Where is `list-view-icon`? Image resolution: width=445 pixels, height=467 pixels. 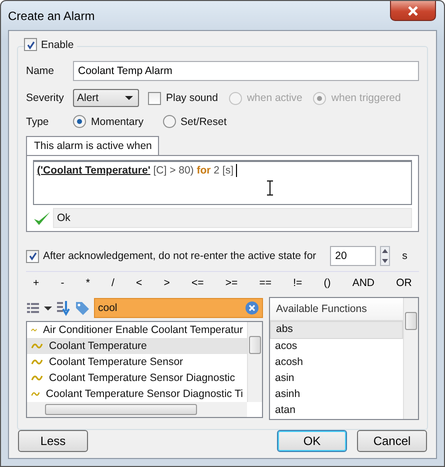 list-view-icon is located at coordinates (33, 308).